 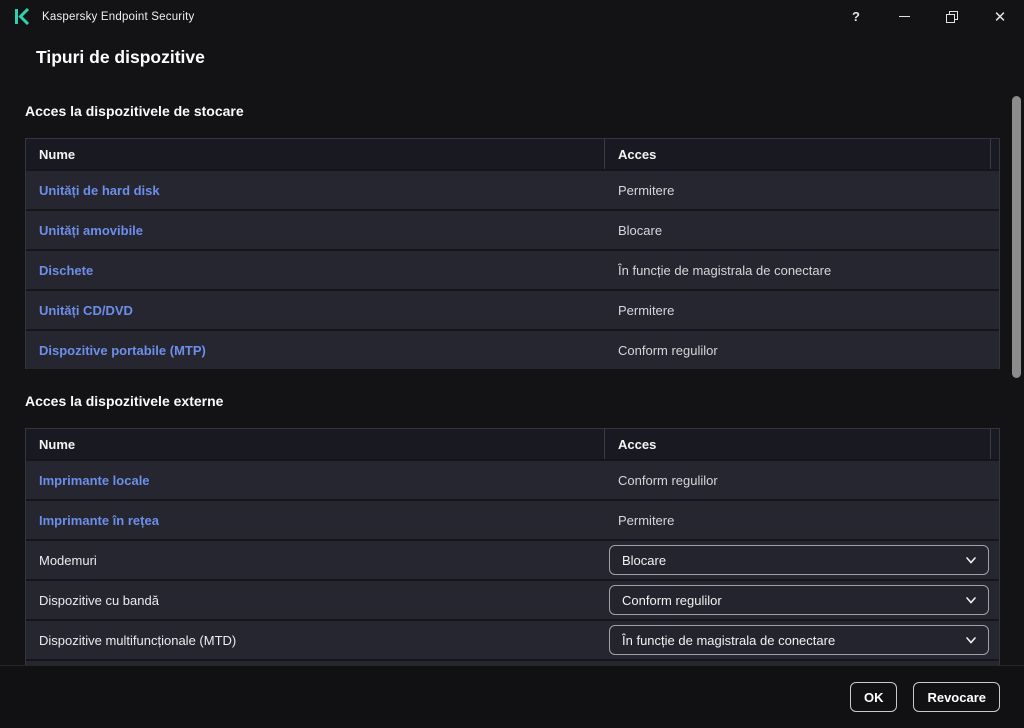 I want to click on page-title: Tipuri de dispozitive, so click(x=120, y=57).